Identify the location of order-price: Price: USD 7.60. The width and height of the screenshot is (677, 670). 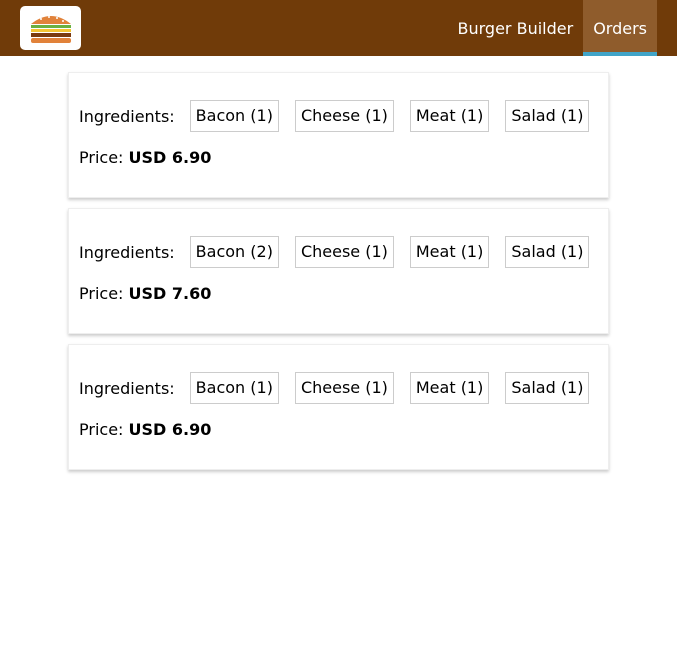
(338, 293).